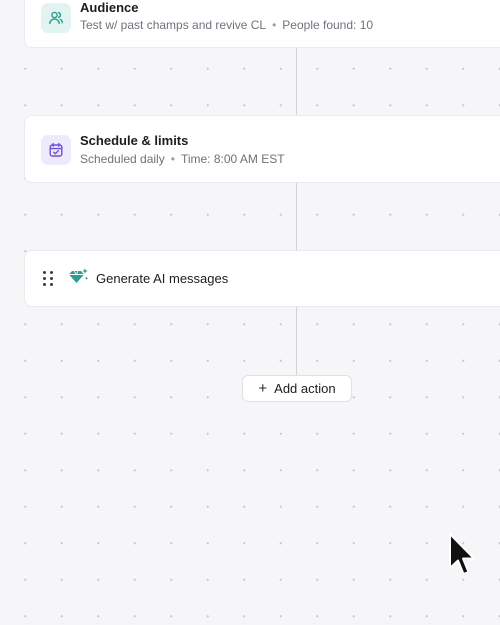 Image resolution: width=500 pixels, height=625 pixels. I want to click on schedule-time: Time: 8:00 AM EST, so click(232, 159).